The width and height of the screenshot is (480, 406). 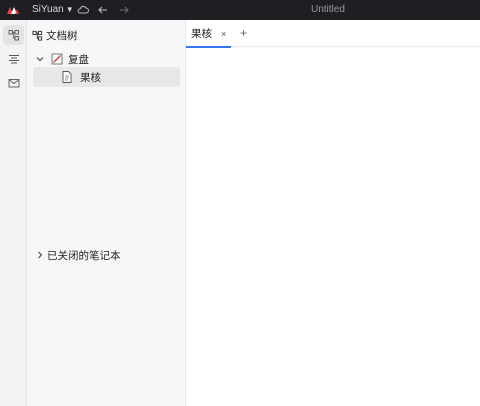 What do you see at coordinates (108, 59) in the screenshot?
I see `notebook-row: 复盘` at bounding box center [108, 59].